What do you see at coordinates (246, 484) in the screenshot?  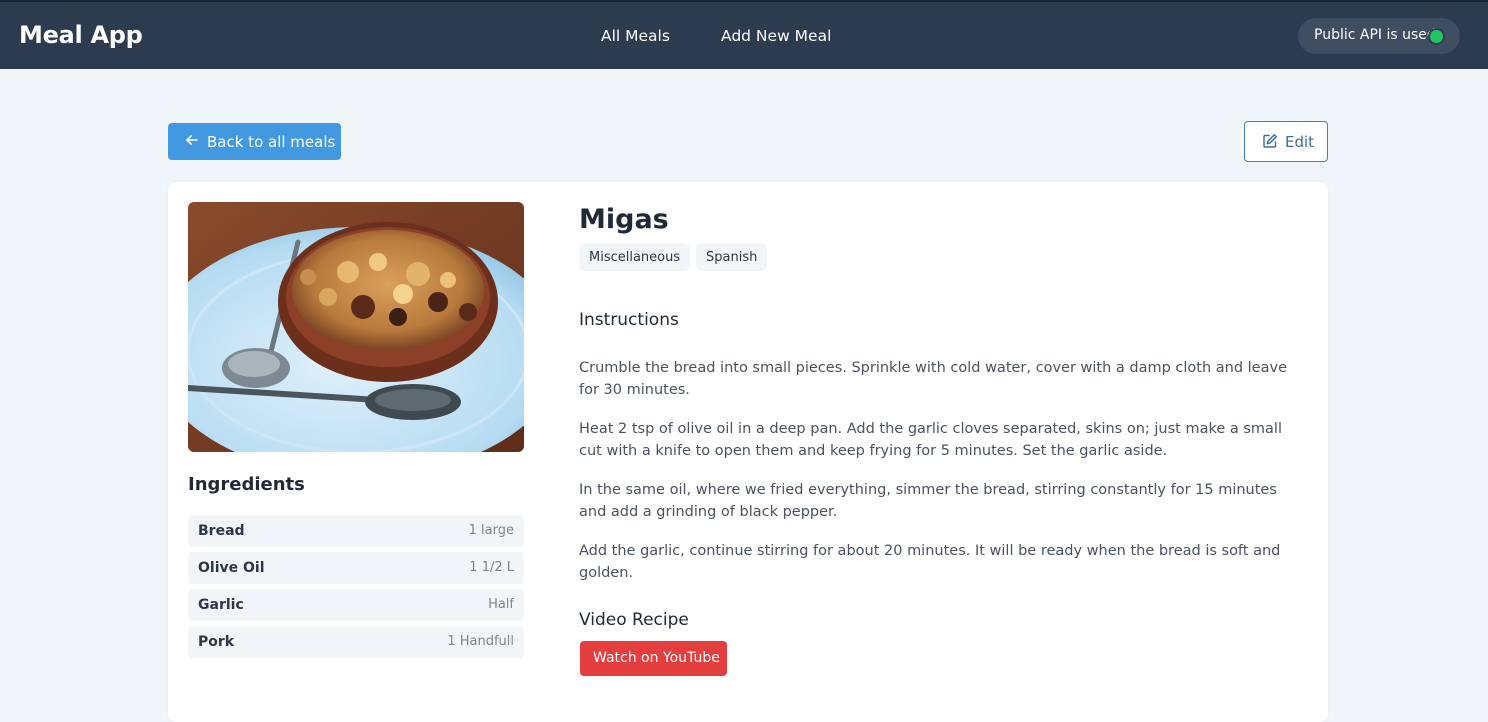 I see `ingredients-heading: Ingredients` at bounding box center [246, 484].